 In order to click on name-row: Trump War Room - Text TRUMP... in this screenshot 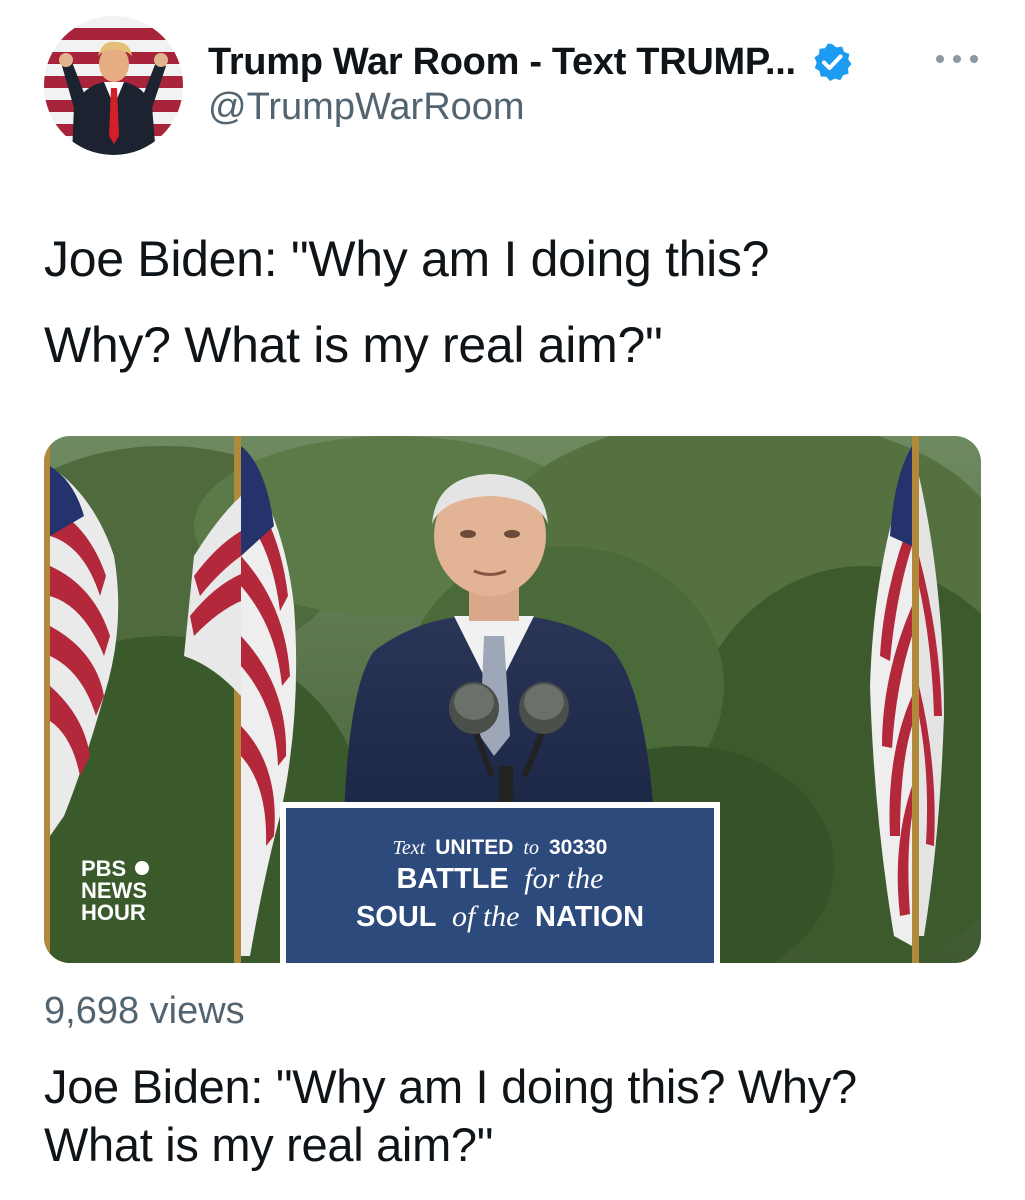, I will do `click(530, 62)`.